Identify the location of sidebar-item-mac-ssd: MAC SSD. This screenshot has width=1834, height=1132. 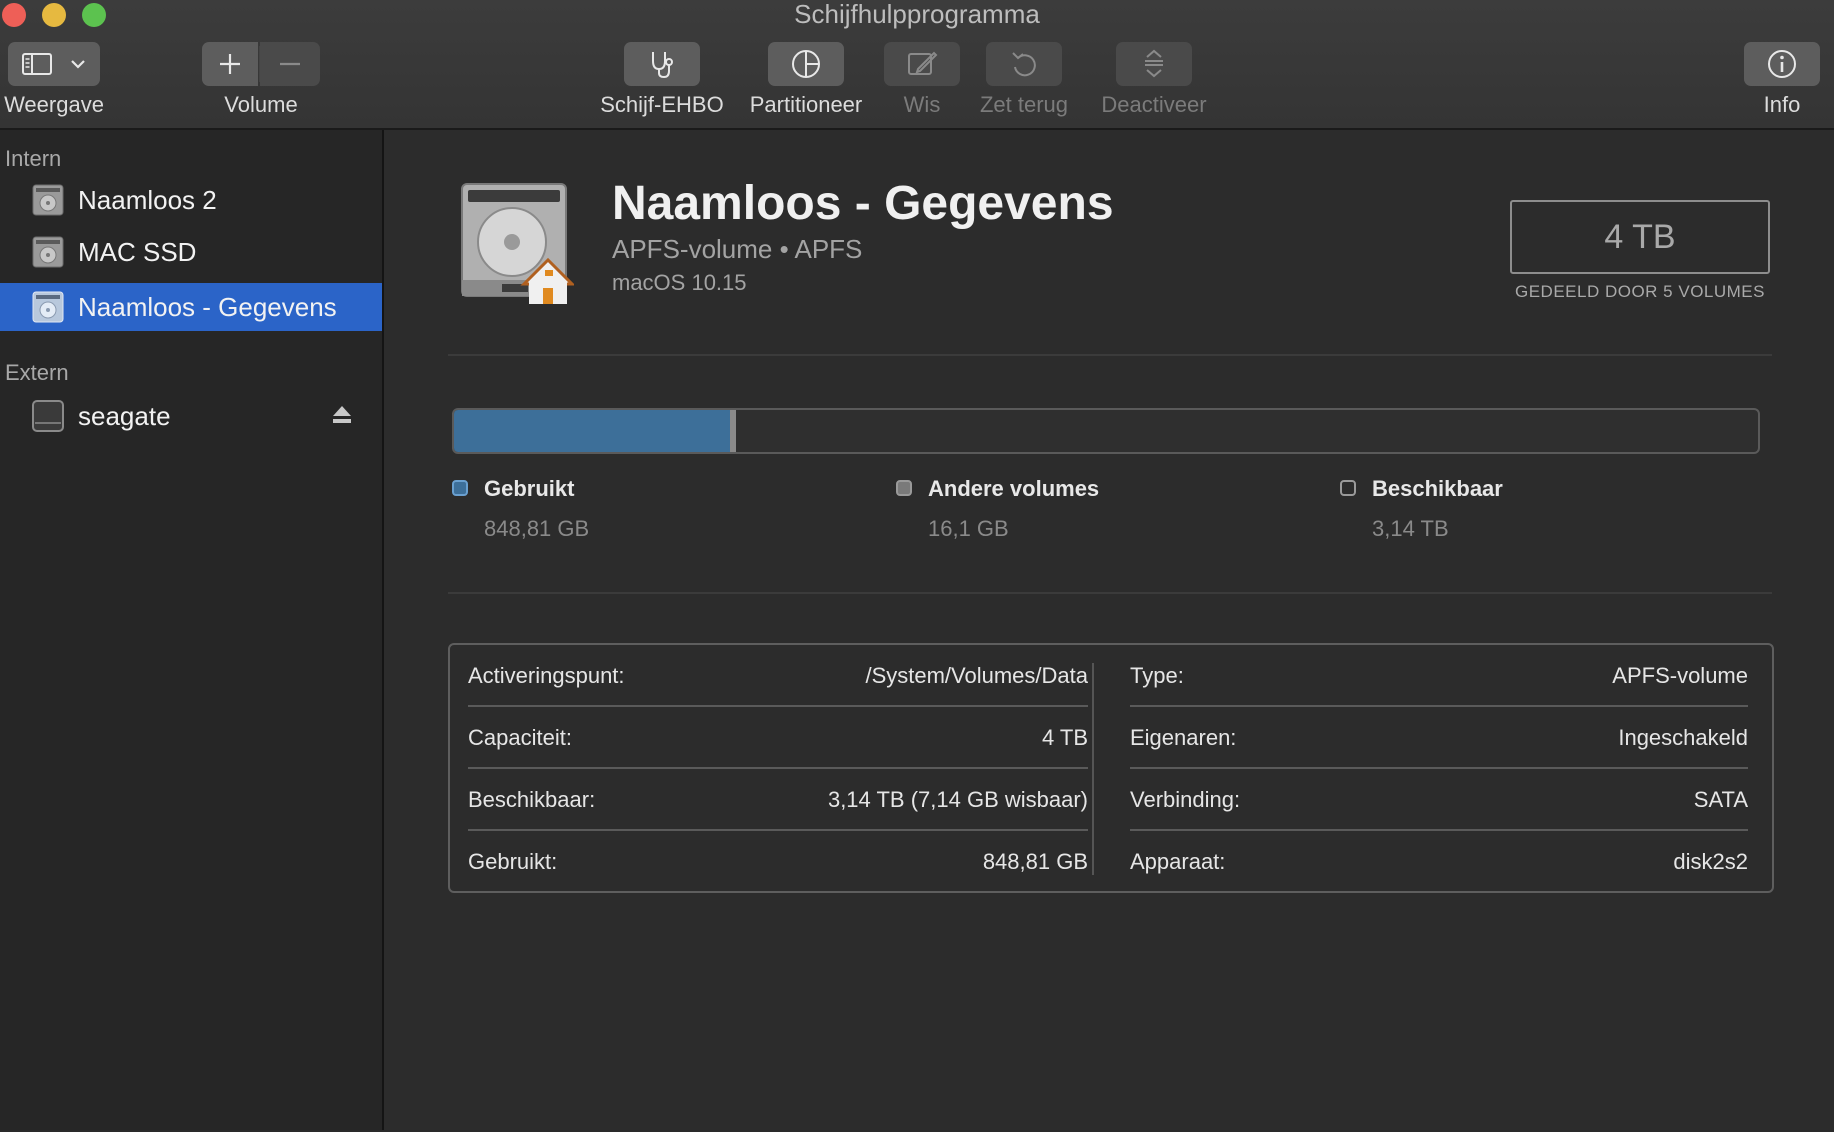
(191, 252).